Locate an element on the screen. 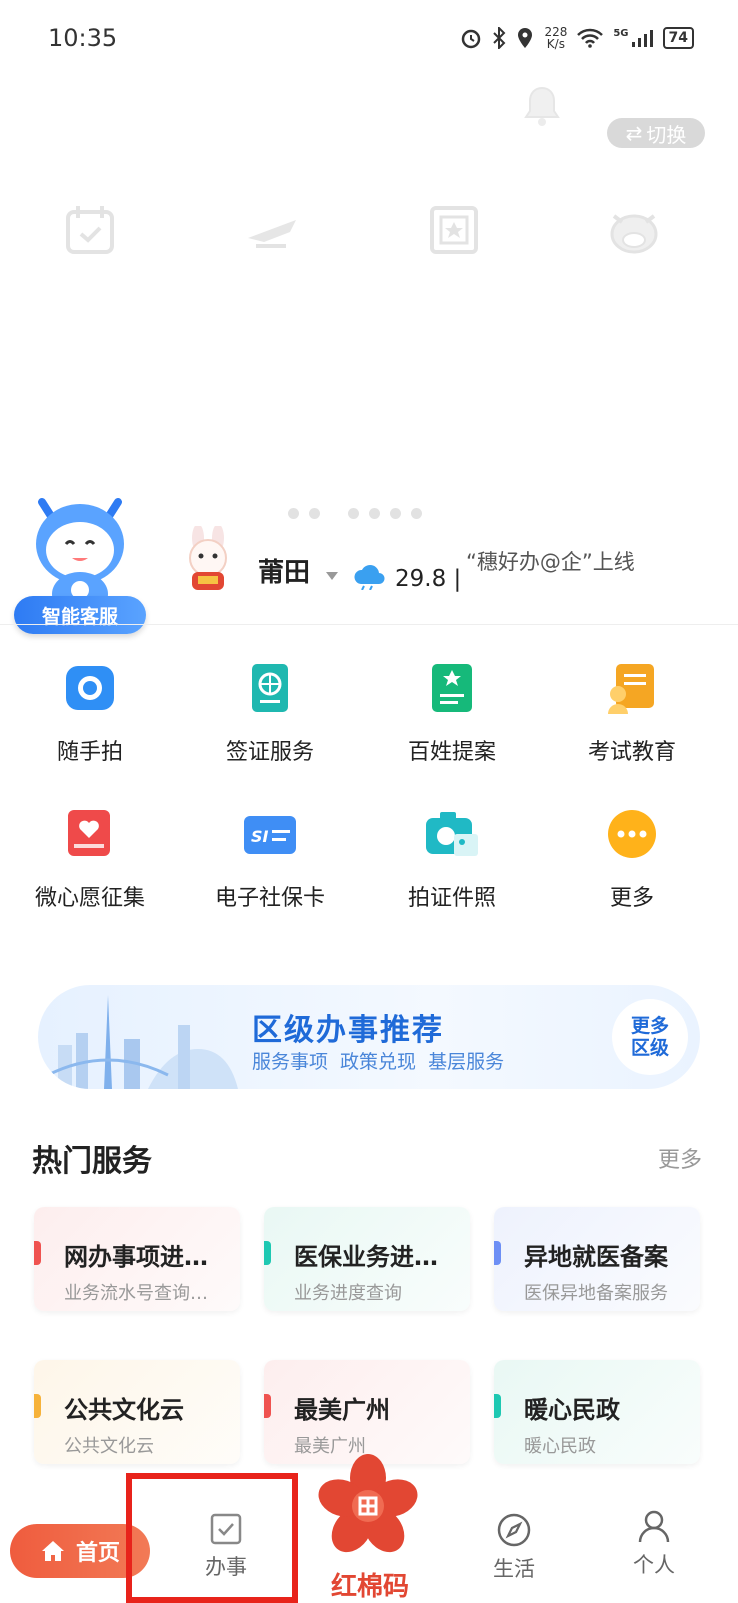  service-card: 暖心民政 暖心民政 is located at coordinates (597, 1412).